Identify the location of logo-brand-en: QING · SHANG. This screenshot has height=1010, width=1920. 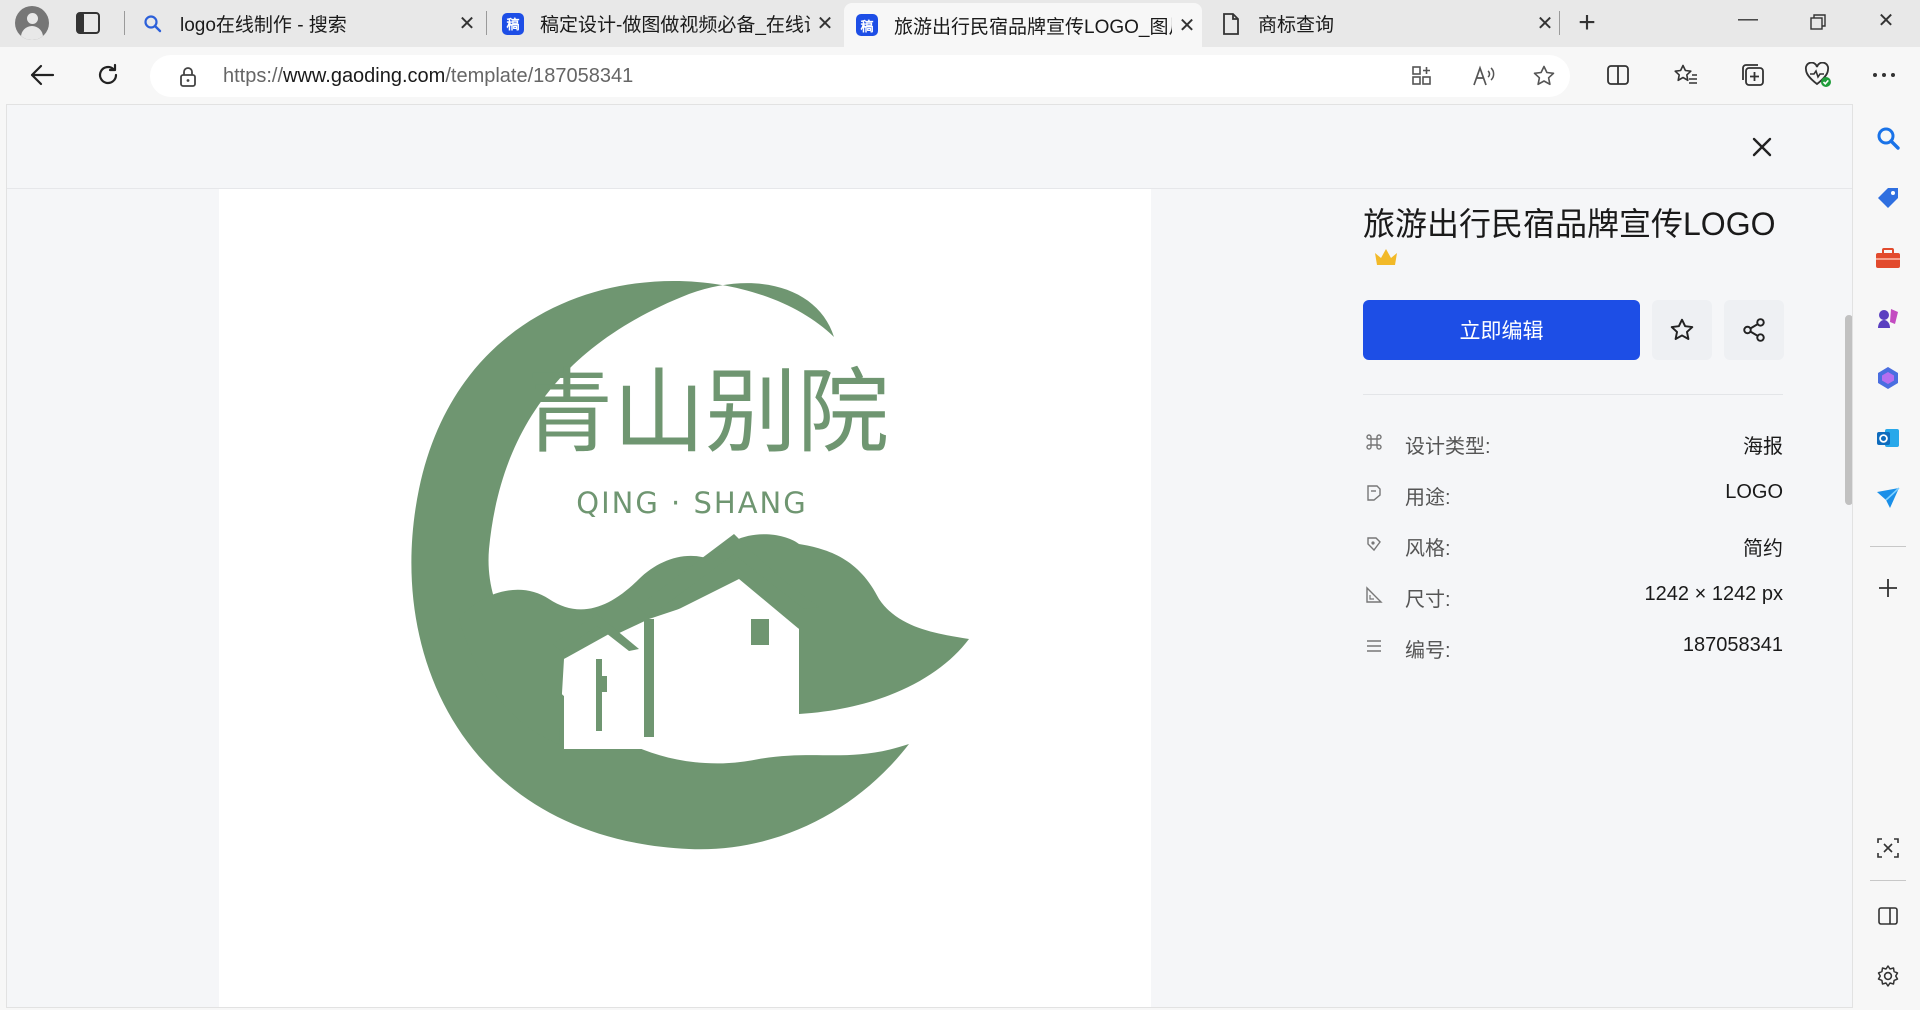
(691, 503).